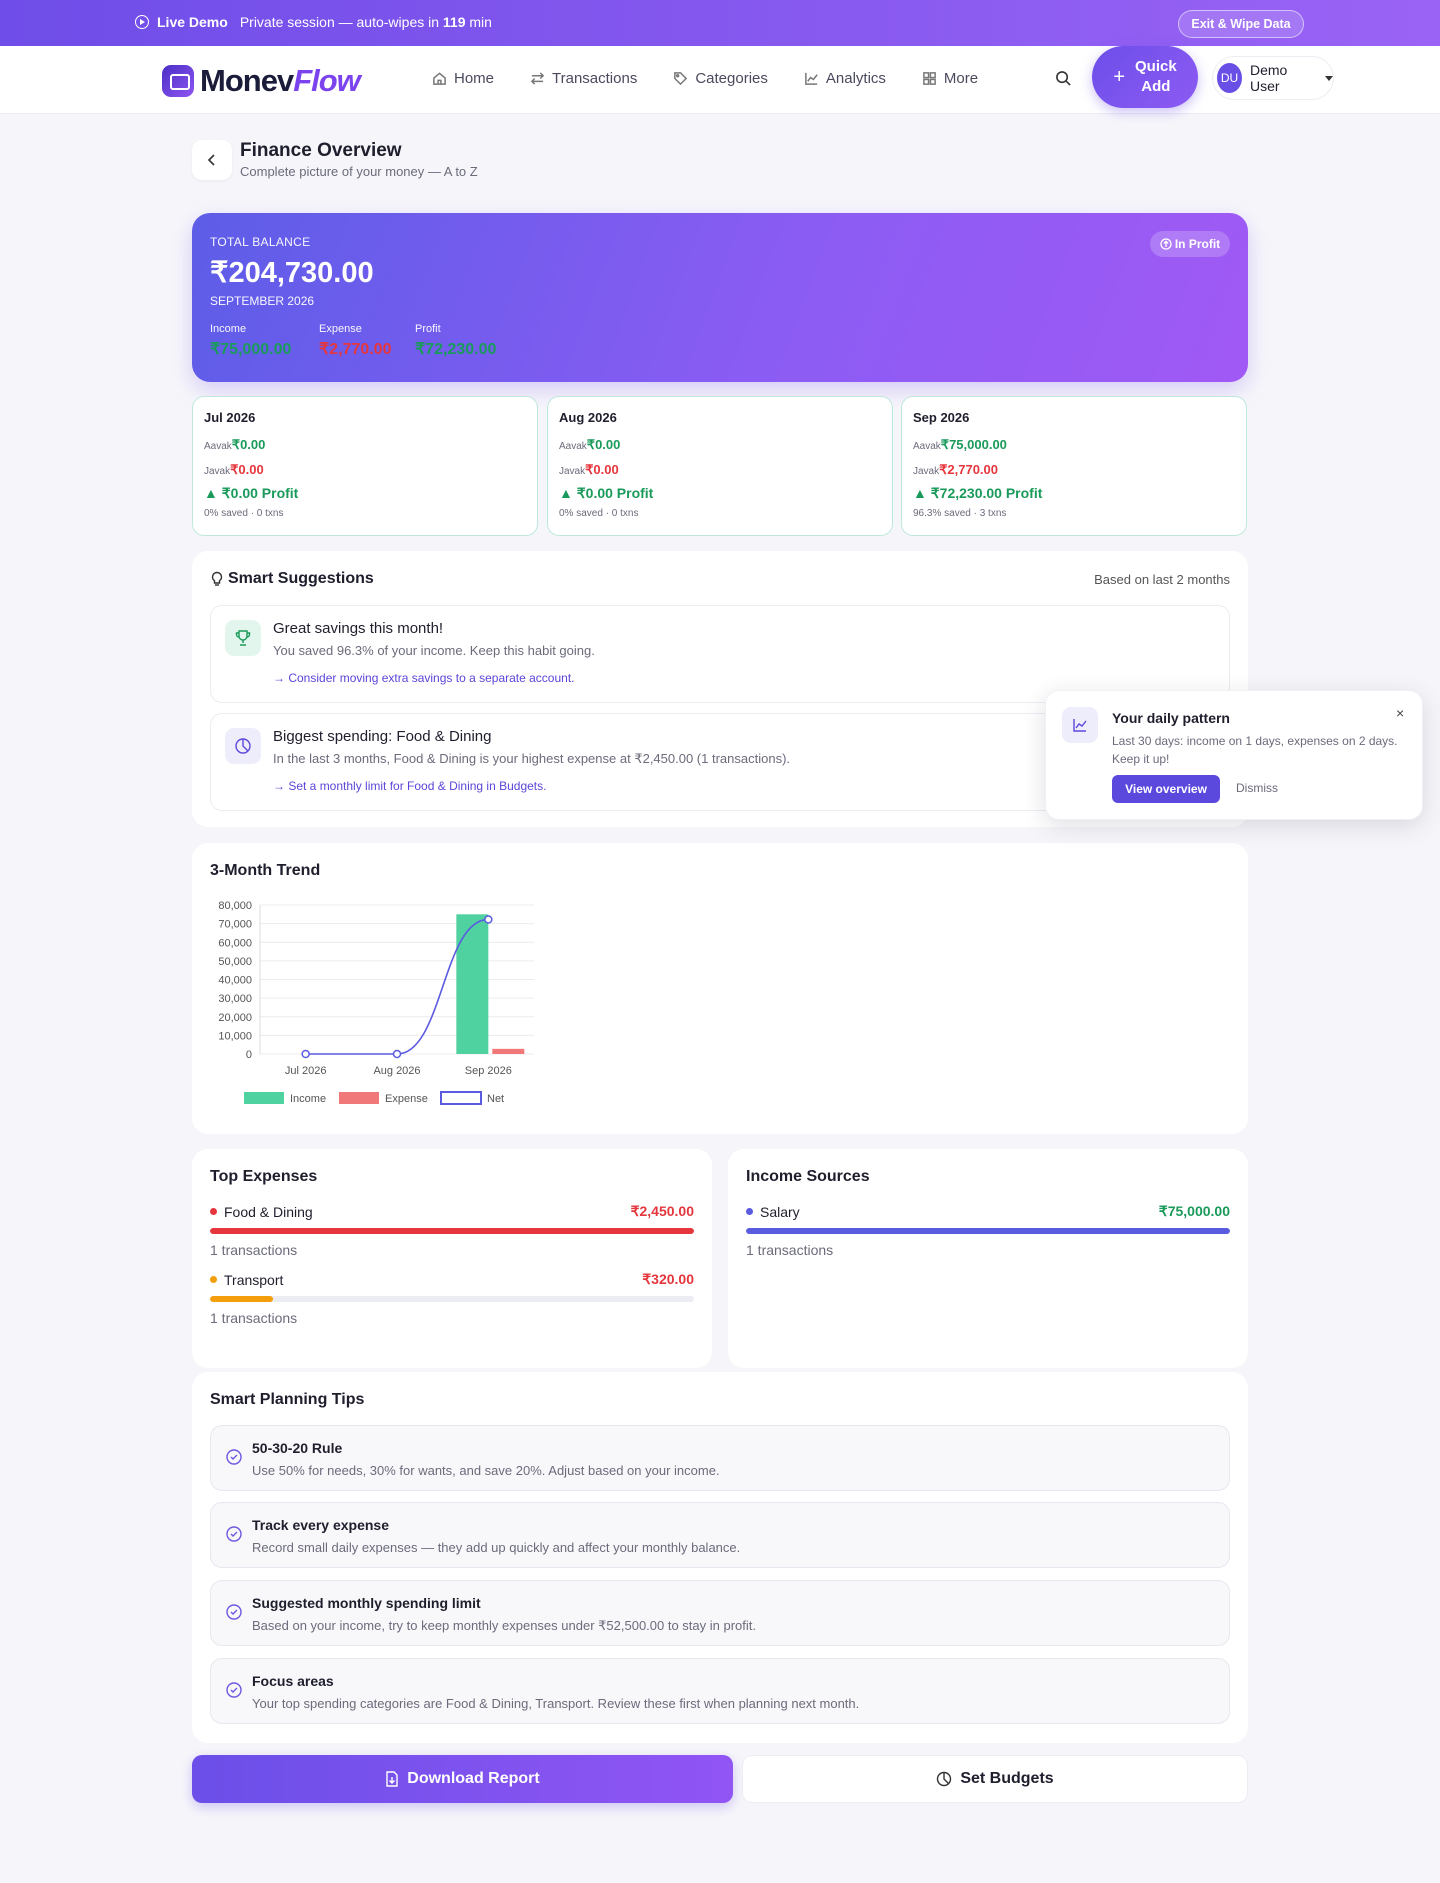 Image resolution: width=1440 pixels, height=1883 pixels. I want to click on exit-wipe-button: Exit & Wipe Data, so click(1241, 24).